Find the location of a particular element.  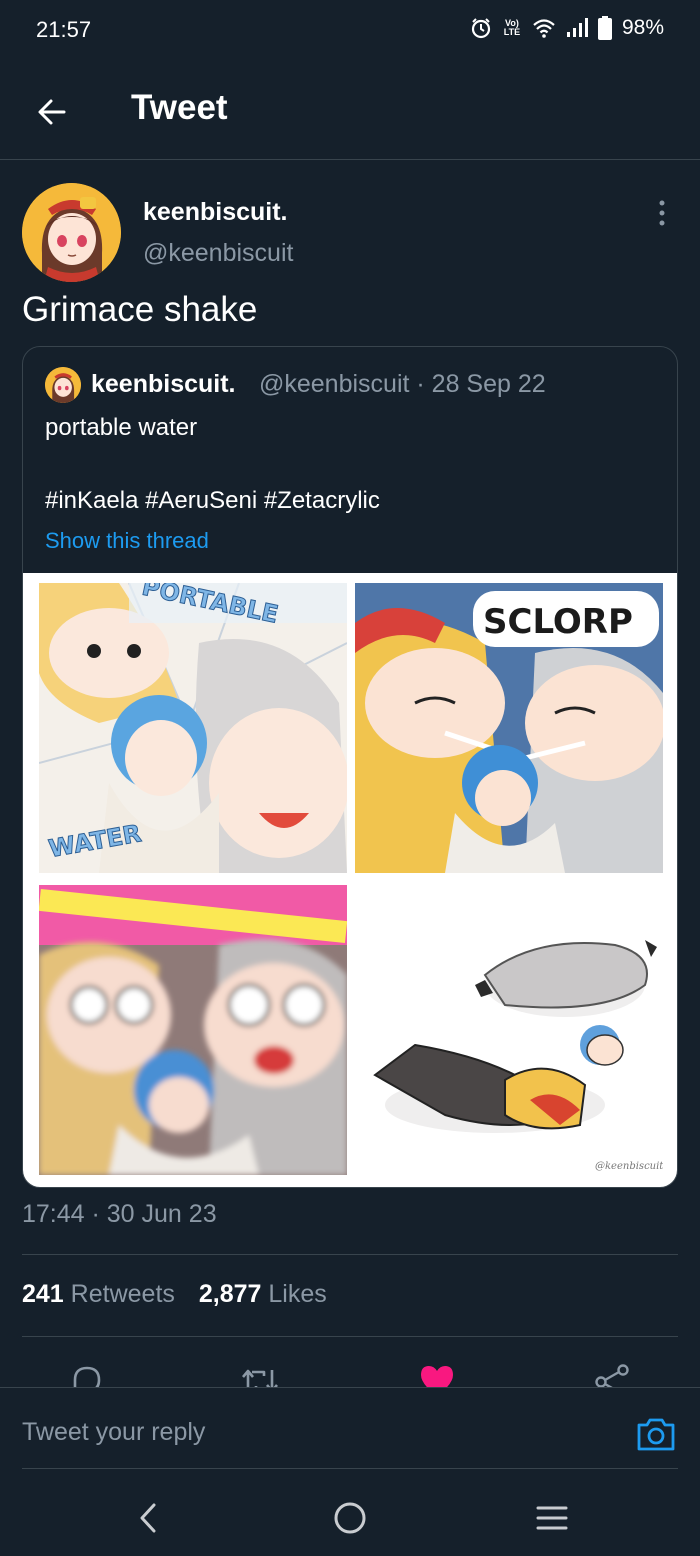

quoted-author-name: keenbiscuit. is located at coordinates (163, 384).